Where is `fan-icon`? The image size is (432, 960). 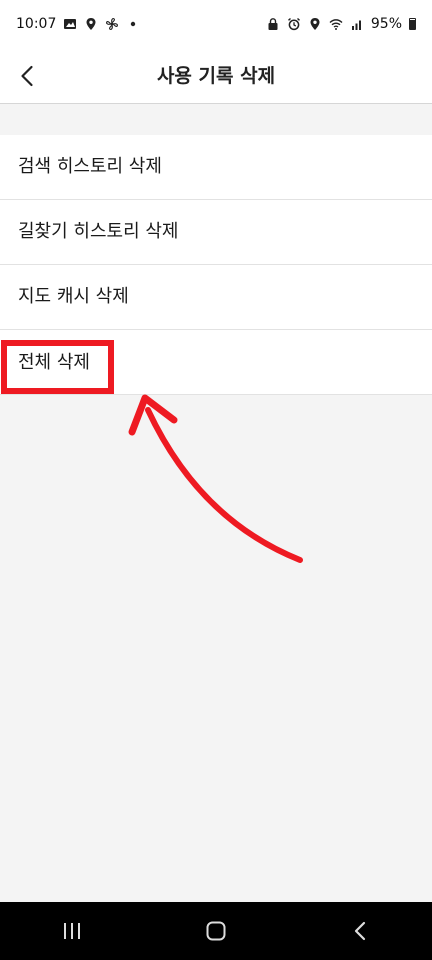
fan-icon is located at coordinates (112, 24).